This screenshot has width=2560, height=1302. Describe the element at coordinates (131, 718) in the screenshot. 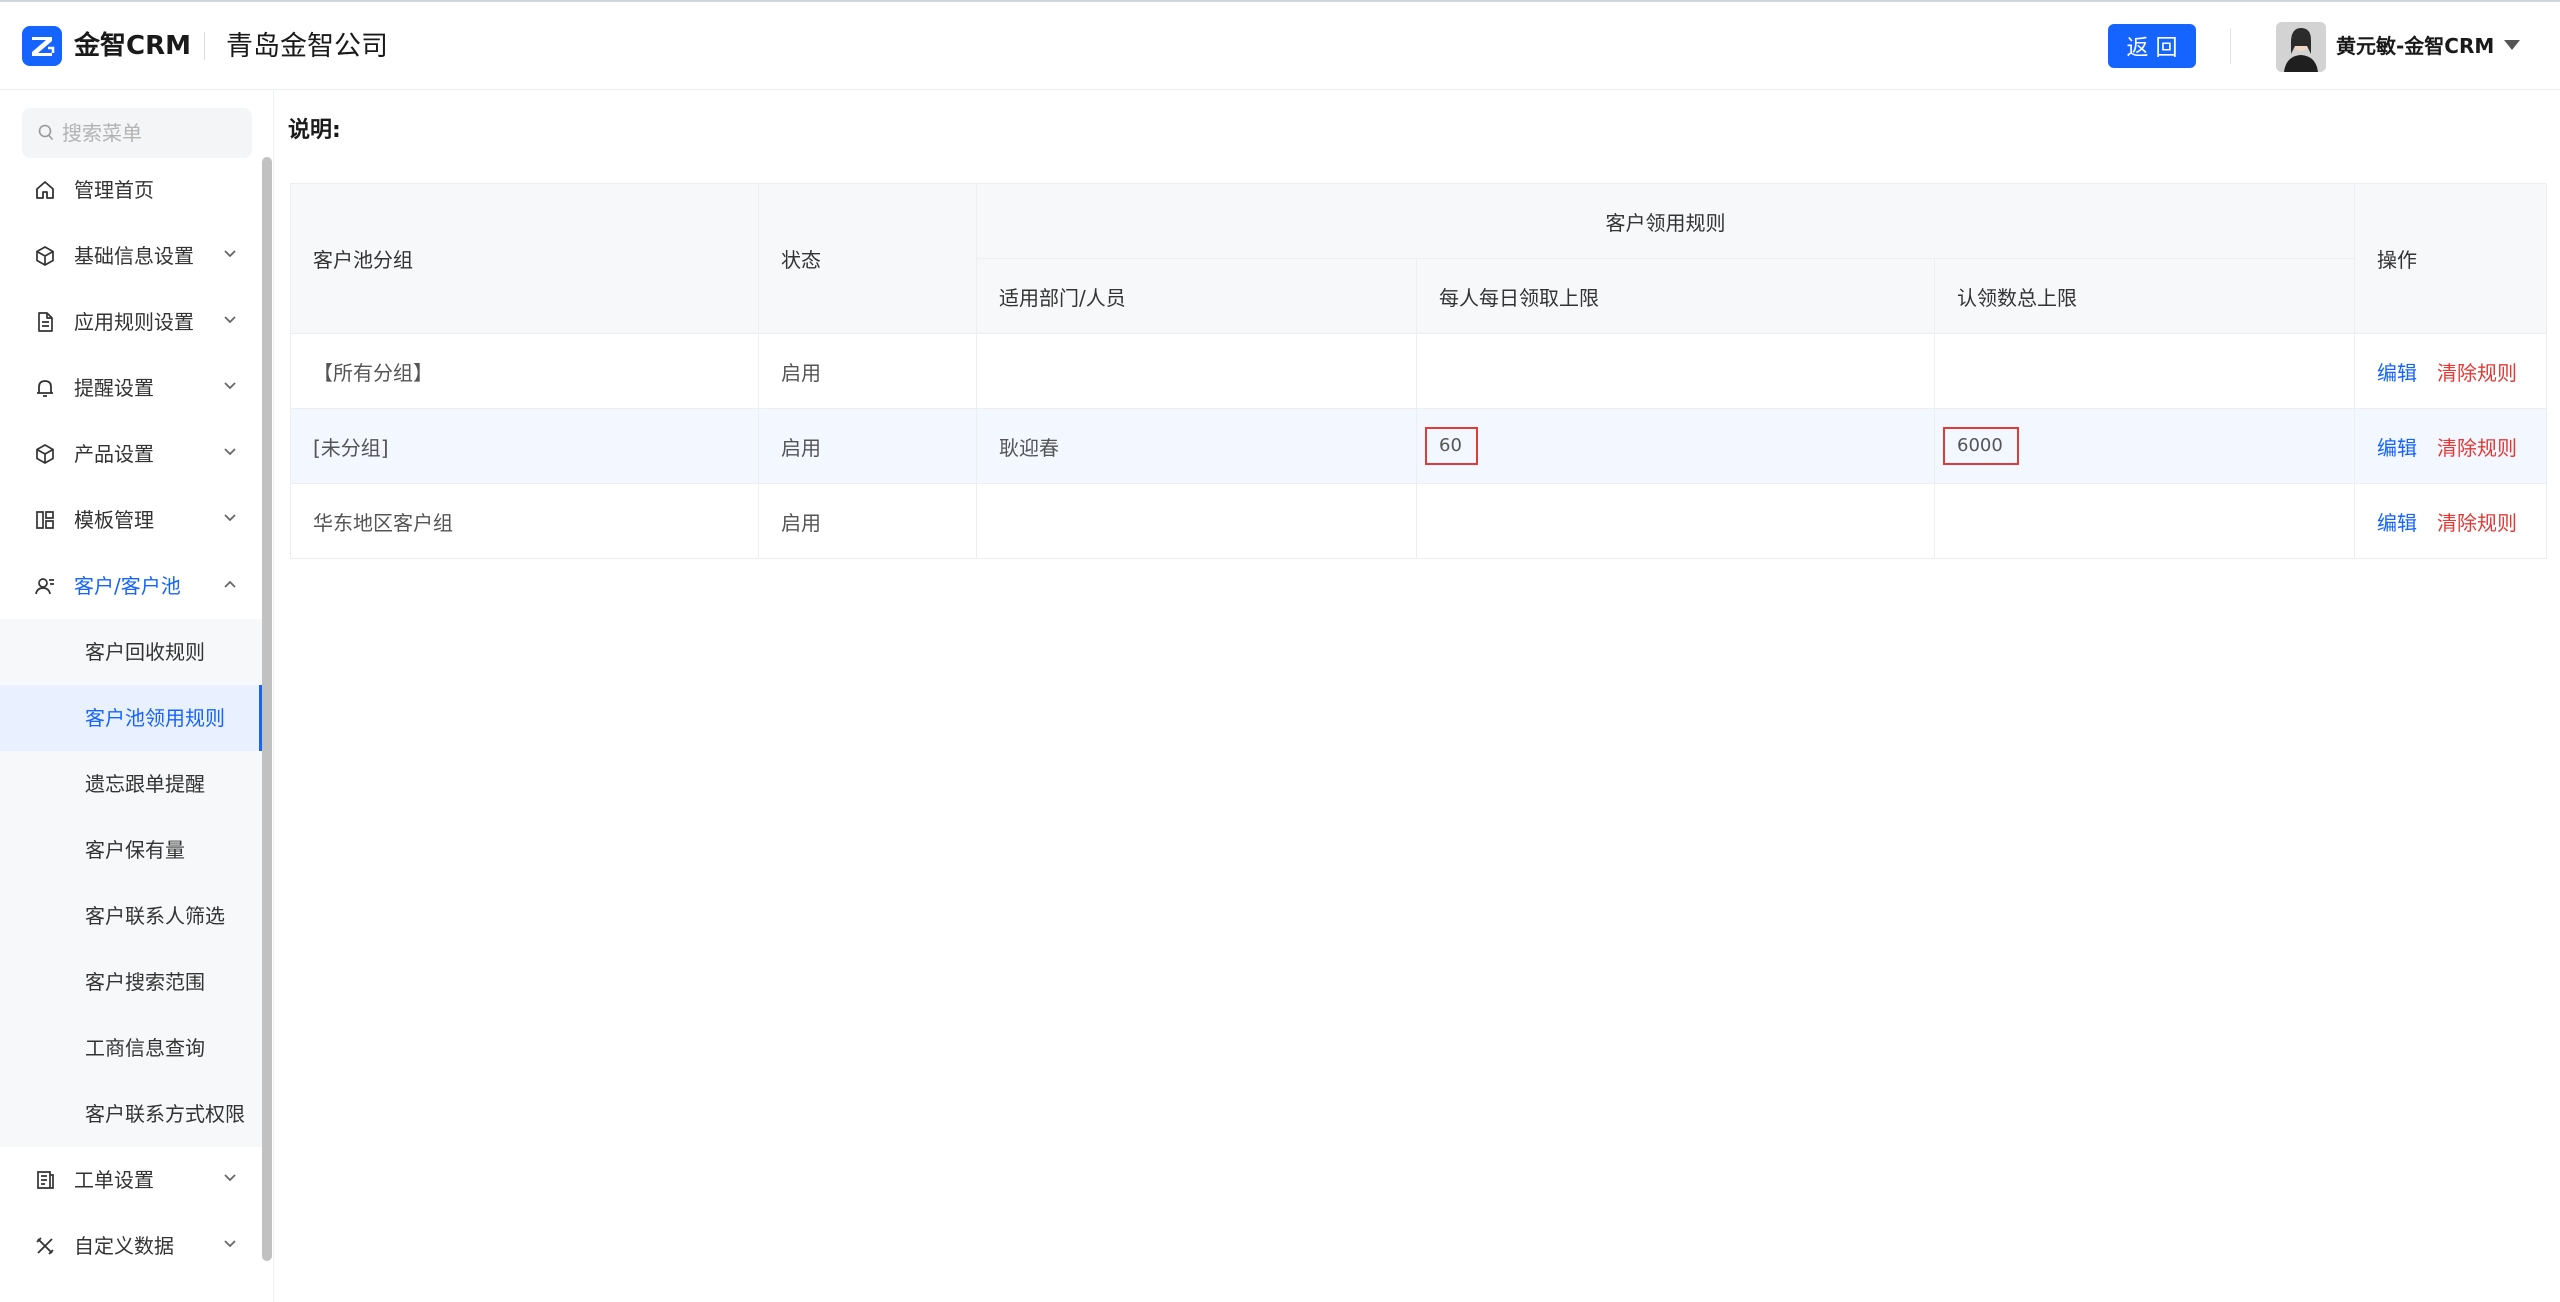

I see `submenu-item-selected: 客户池领用规则` at that location.